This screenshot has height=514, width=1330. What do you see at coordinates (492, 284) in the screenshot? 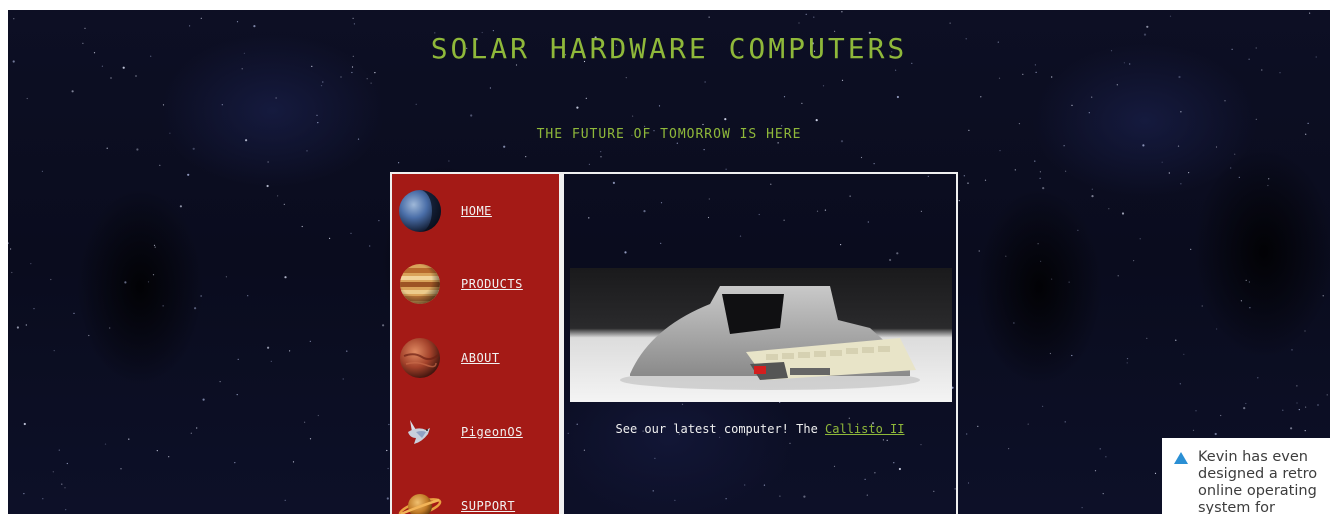
I see `nav-link-products: PRODUCTS` at bounding box center [492, 284].